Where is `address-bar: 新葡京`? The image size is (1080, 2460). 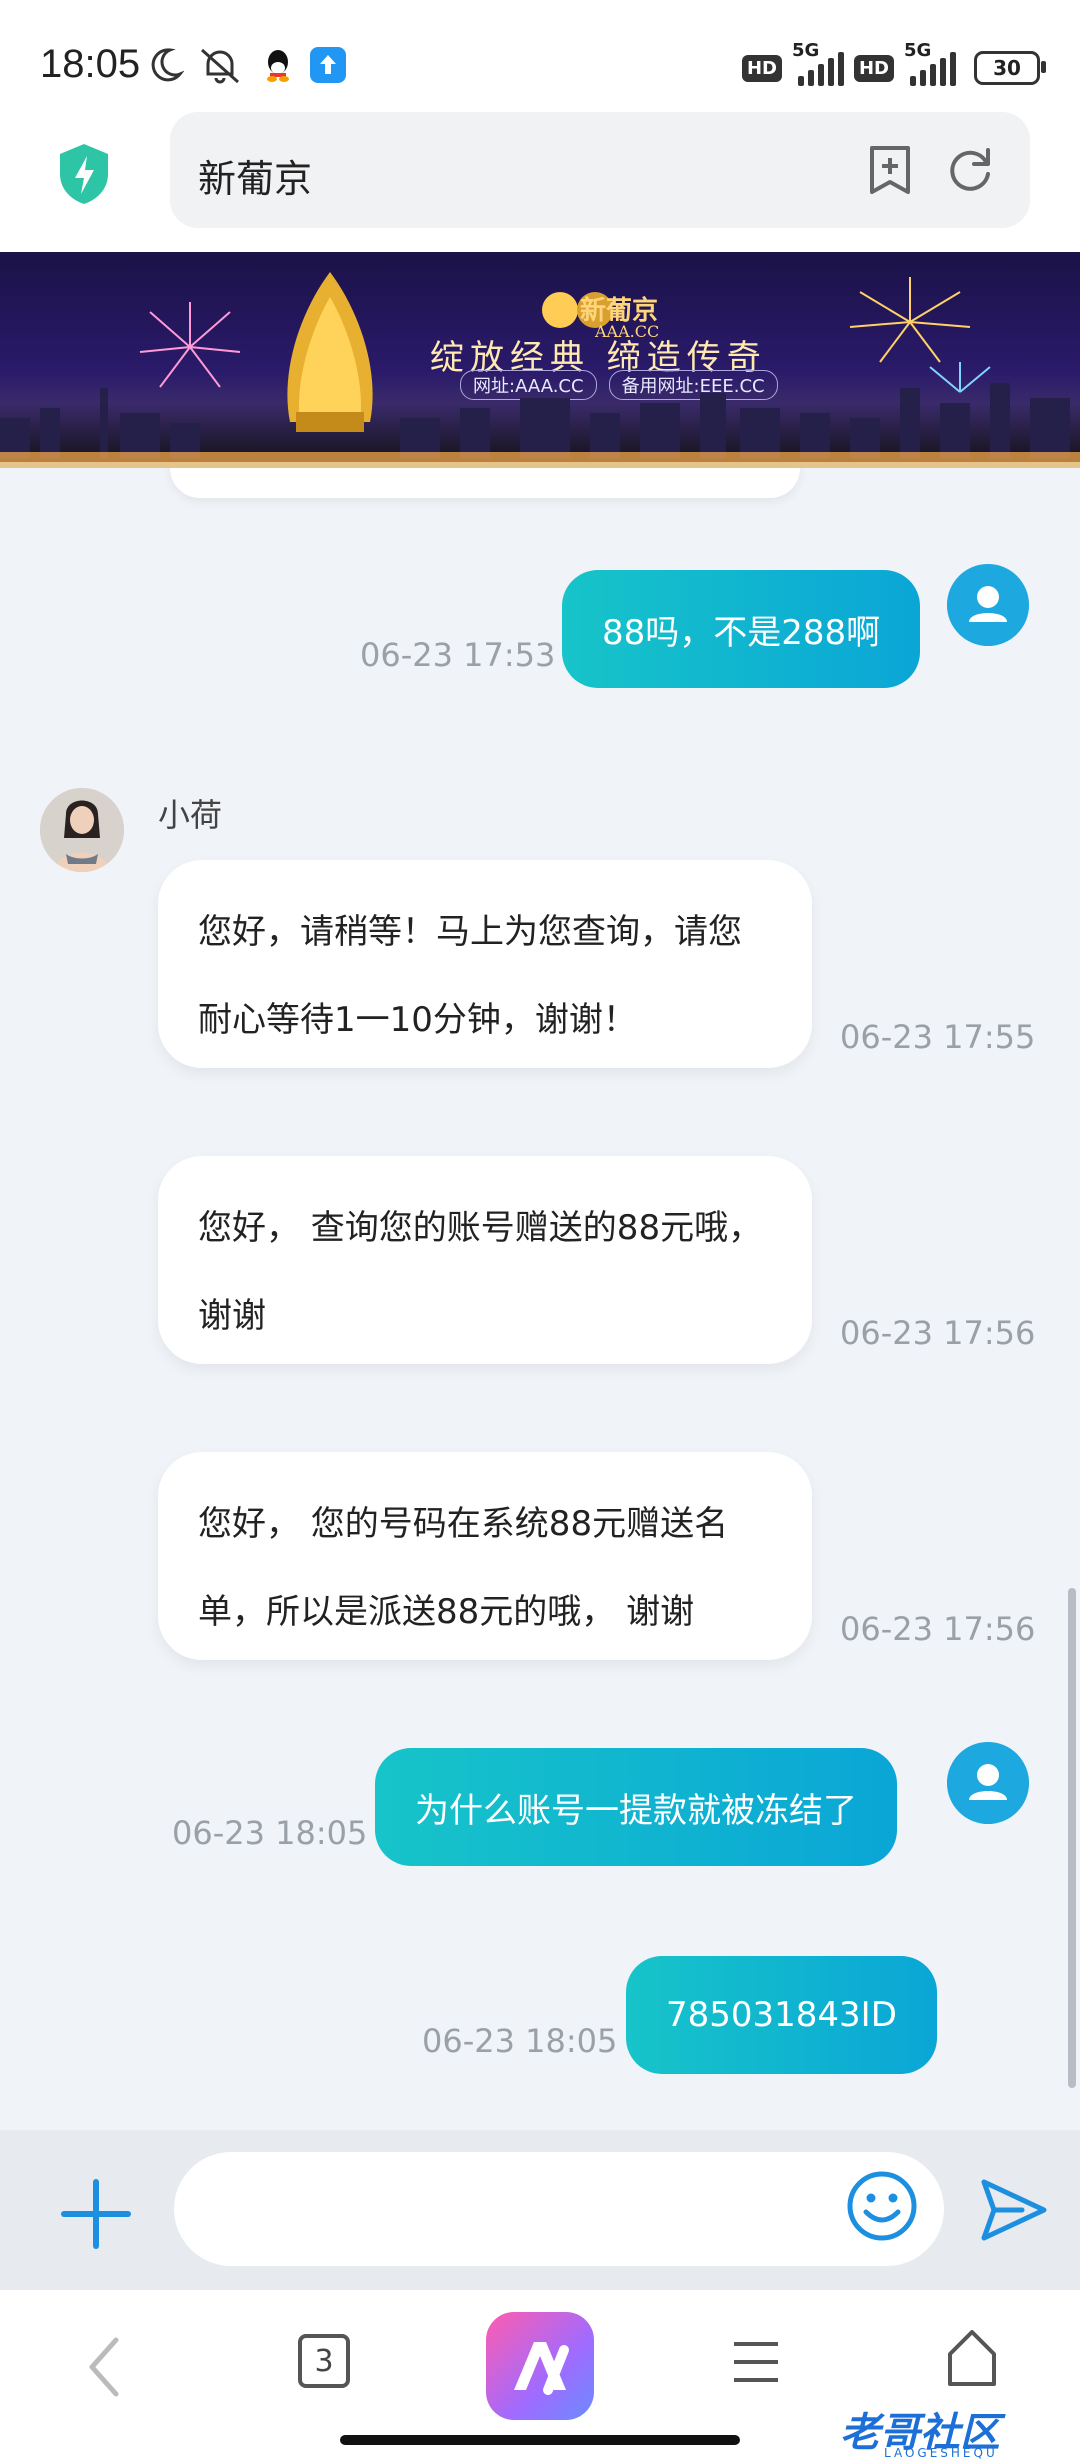 address-bar: 新葡京 is located at coordinates (600, 170).